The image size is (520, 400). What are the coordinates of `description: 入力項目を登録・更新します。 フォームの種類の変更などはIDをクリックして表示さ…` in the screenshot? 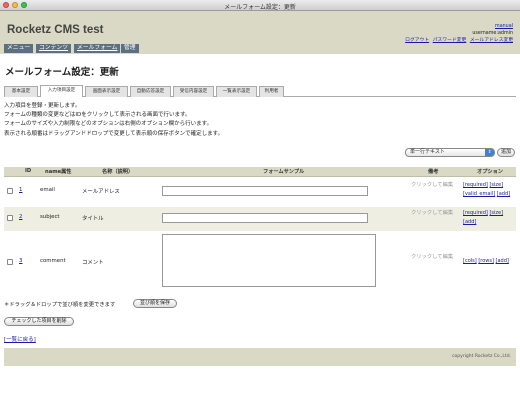 It's located at (113, 120).